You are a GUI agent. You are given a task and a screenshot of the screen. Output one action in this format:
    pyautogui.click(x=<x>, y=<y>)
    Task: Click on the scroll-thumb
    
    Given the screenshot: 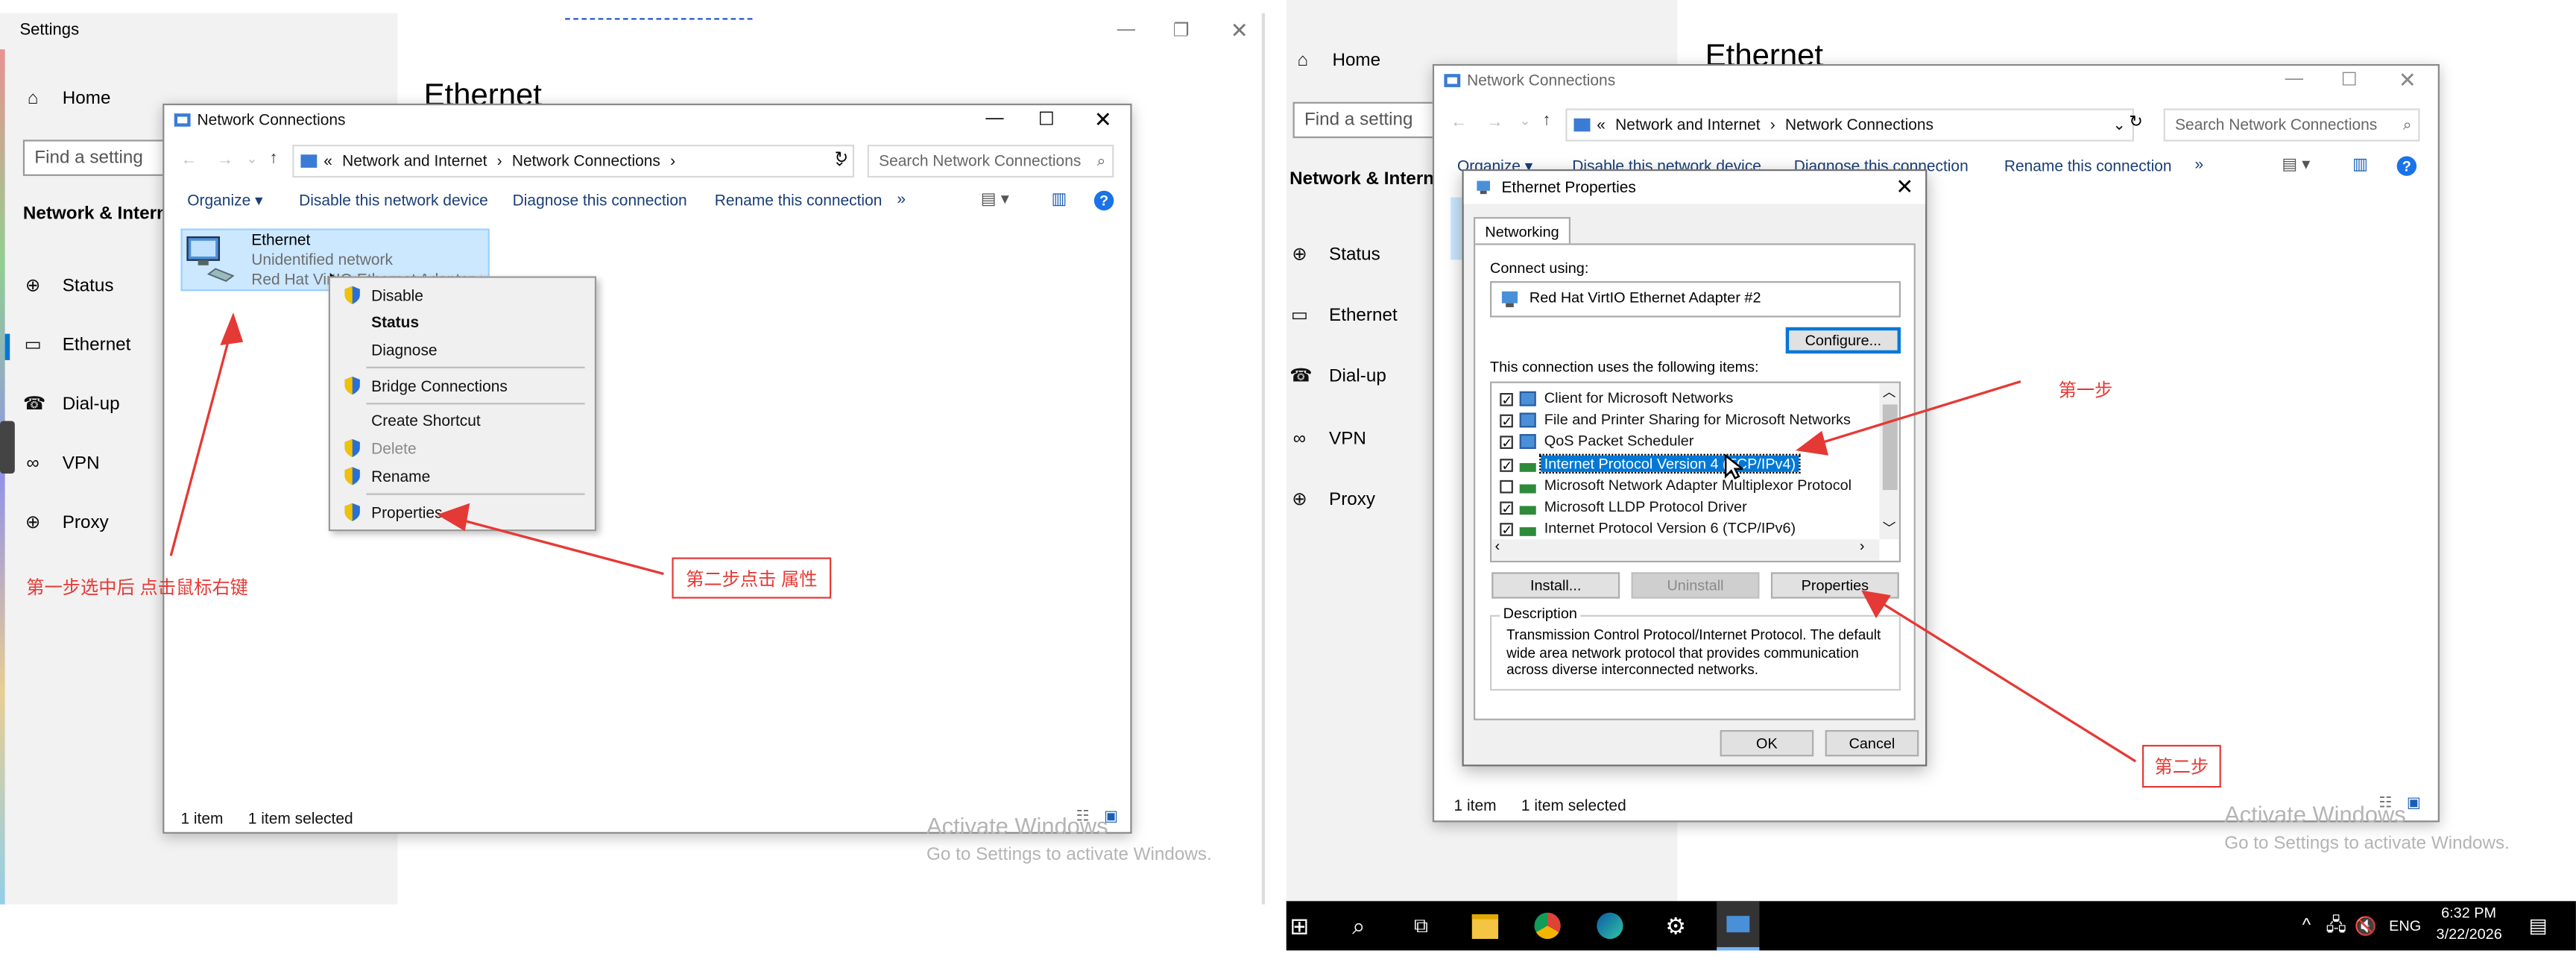 What is the action you would take?
    pyautogui.click(x=1890, y=447)
    